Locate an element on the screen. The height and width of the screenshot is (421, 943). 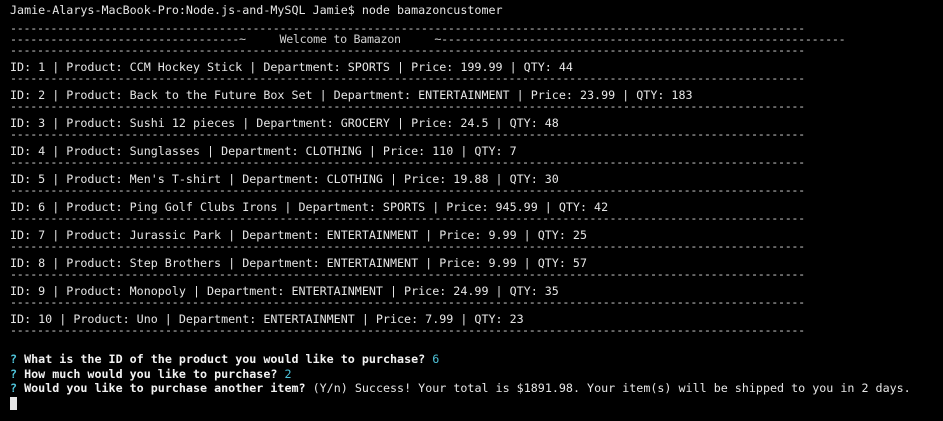
question-text: How much would you like to purchase? is located at coordinates (151, 374).